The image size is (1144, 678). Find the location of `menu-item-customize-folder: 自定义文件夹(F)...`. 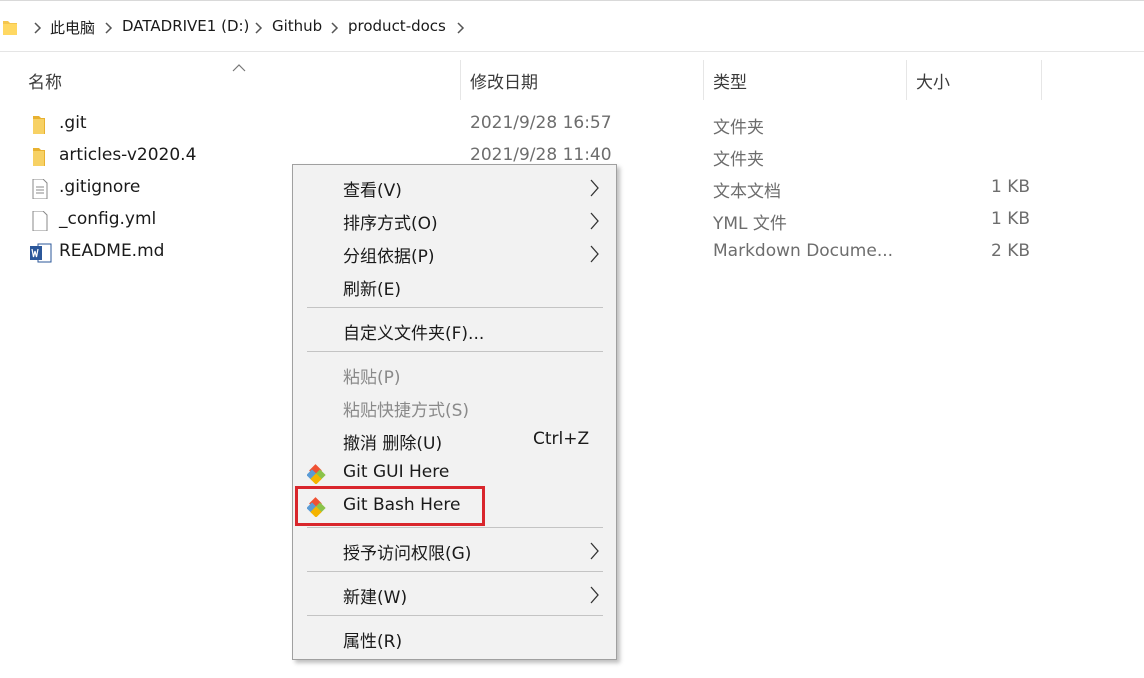

menu-item-customize-folder: 自定义文件夹(F)... is located at coordinates (454, 330).